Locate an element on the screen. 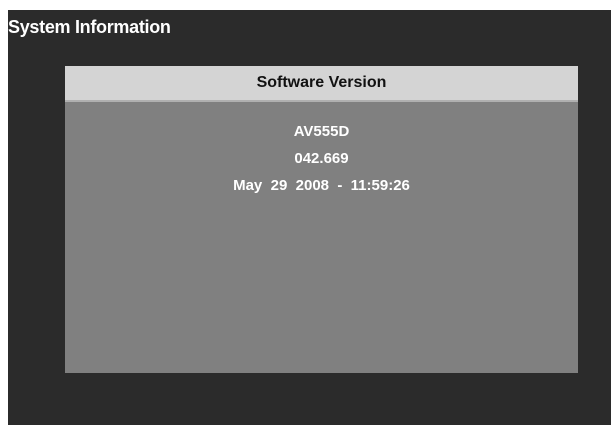 The height and width of the screenshot is (425, 611). build-date: May 29 2008 - 11:59:26 is located at coordinates (321, 185).